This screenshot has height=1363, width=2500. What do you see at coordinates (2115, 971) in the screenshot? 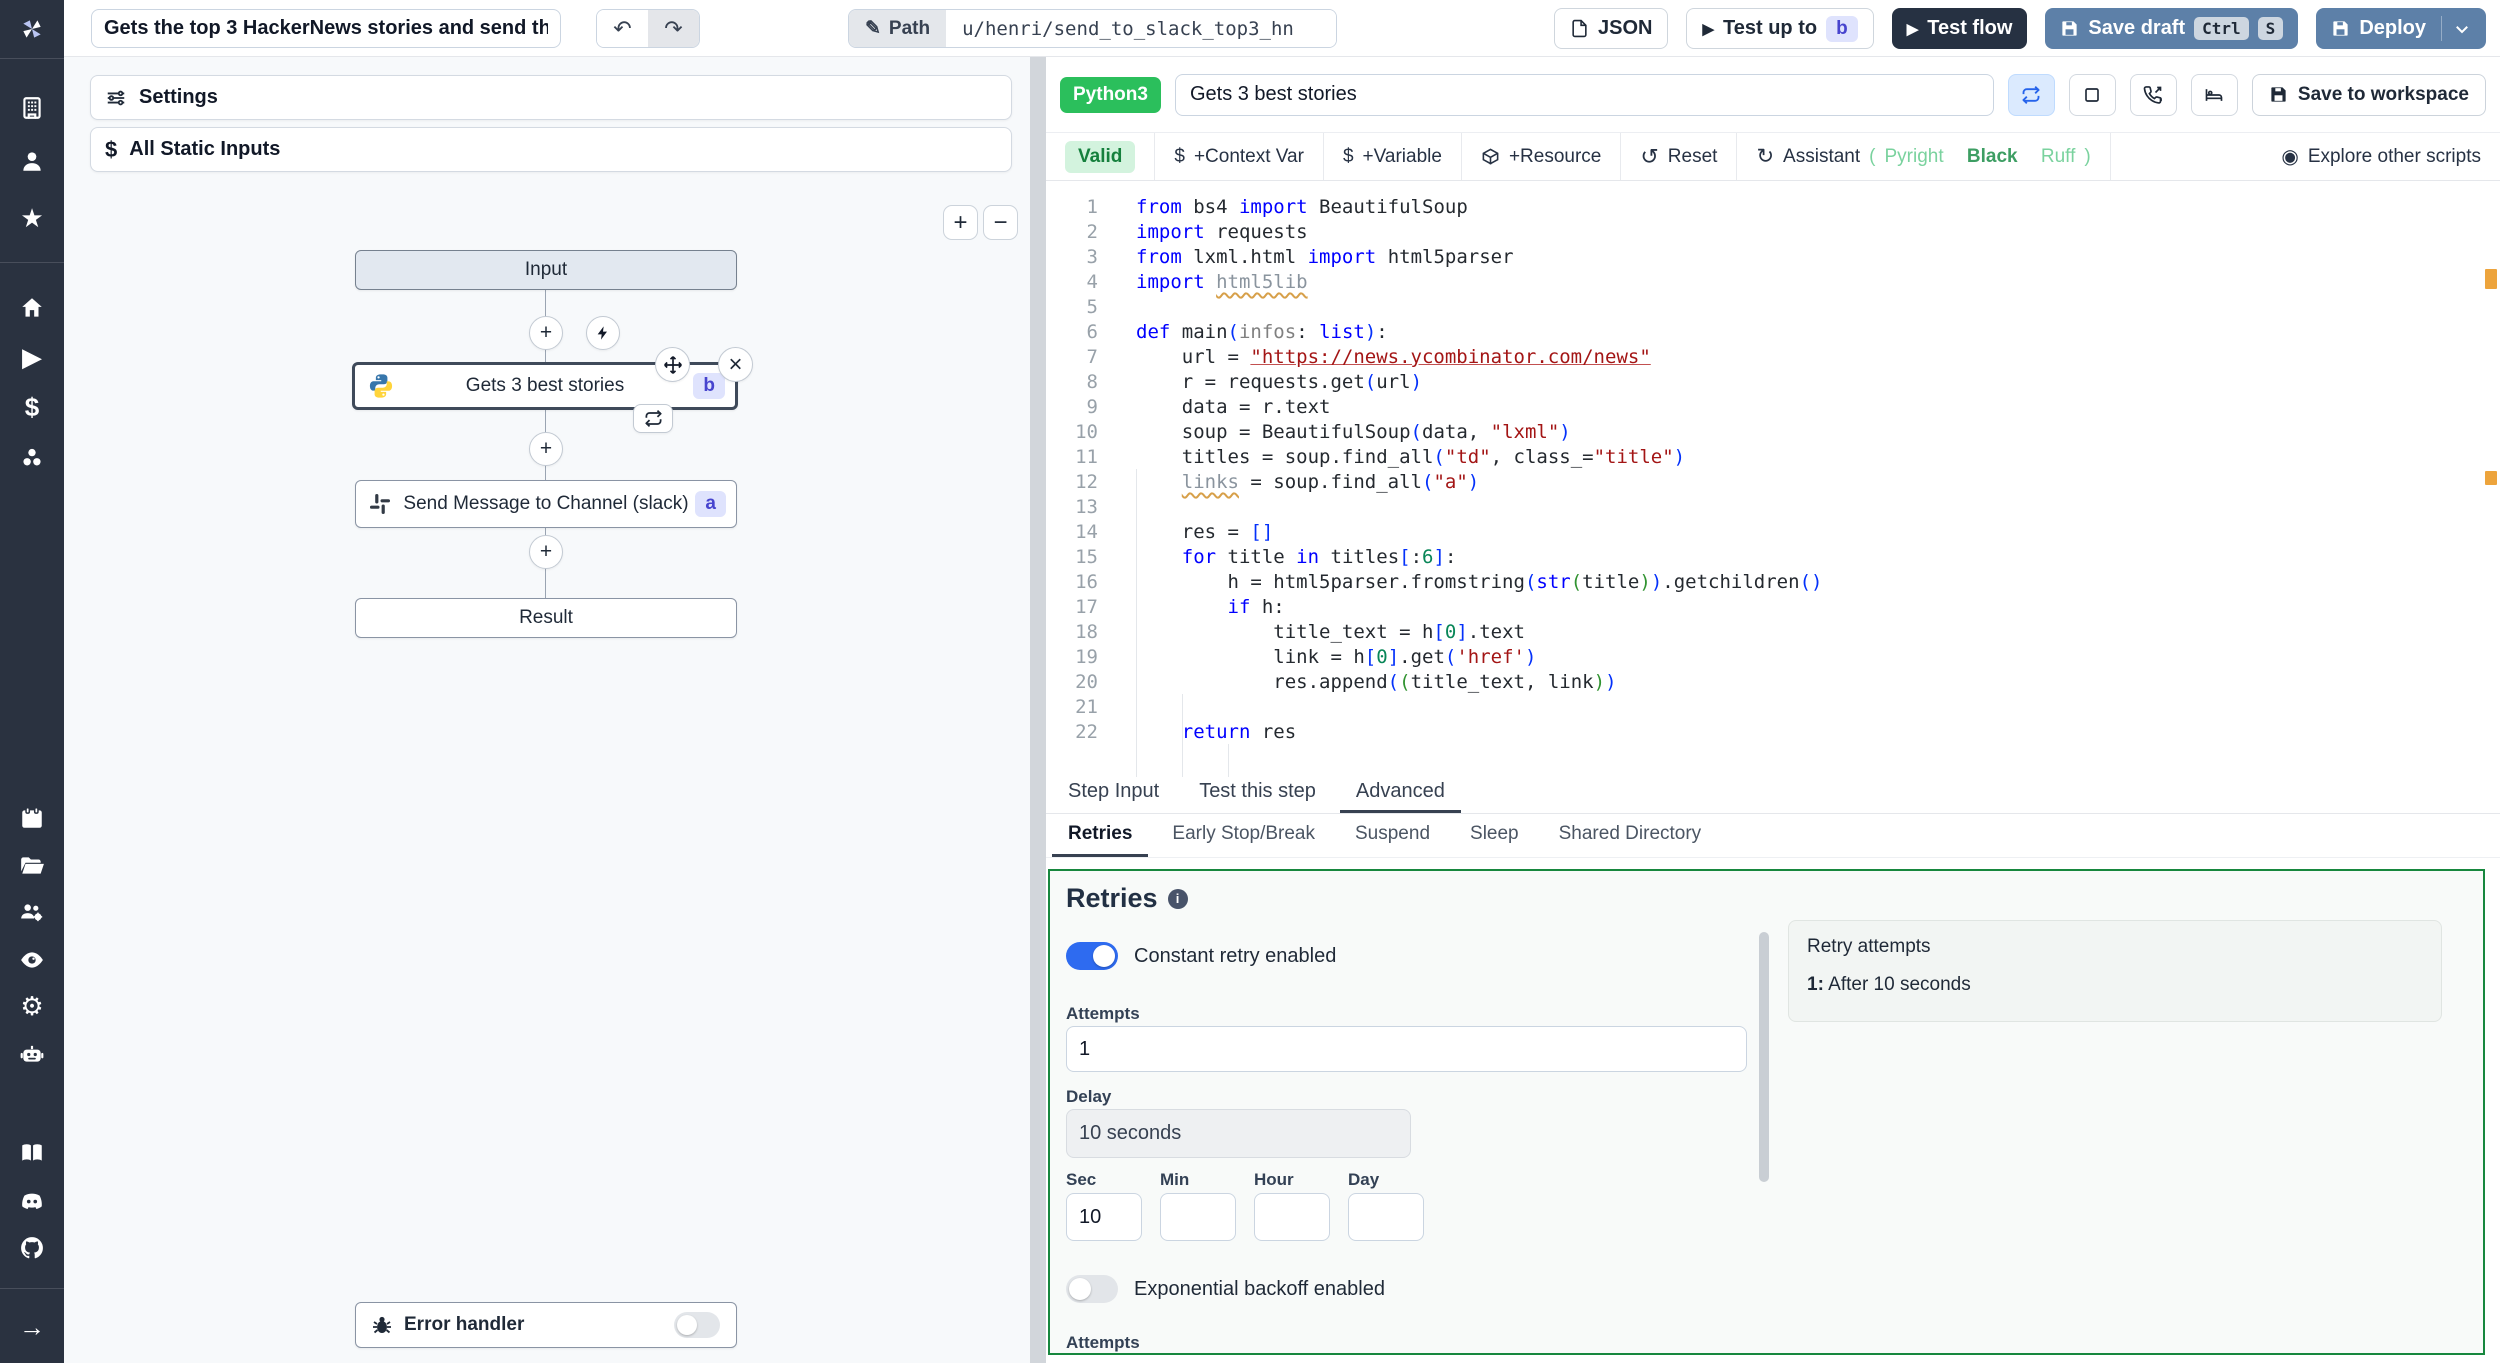
I see `retry-attempts-summary: Retry attempts 1: After 10 seconds` at bounding box center [2115, 971].